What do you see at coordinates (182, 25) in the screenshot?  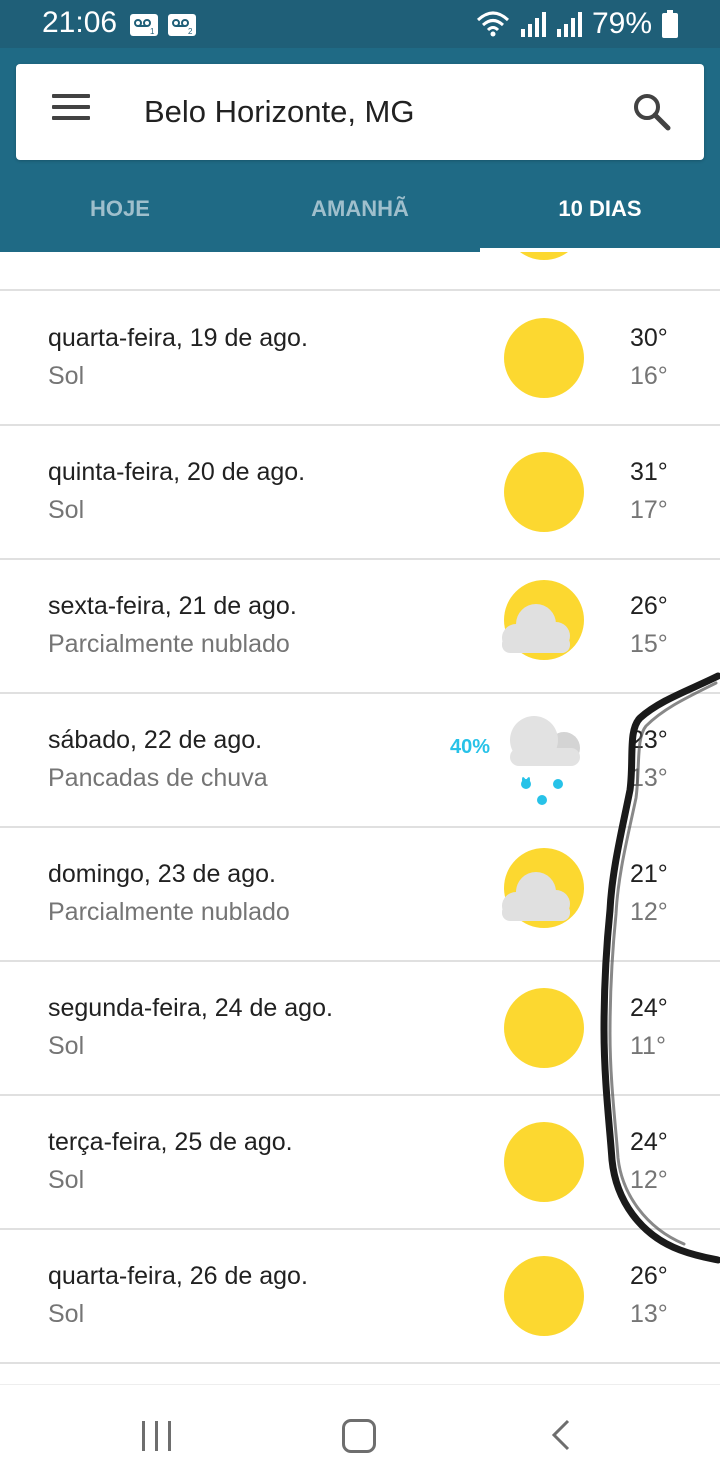 I see `voicemail-2-icon: 2` at bounding box center [182, 25].